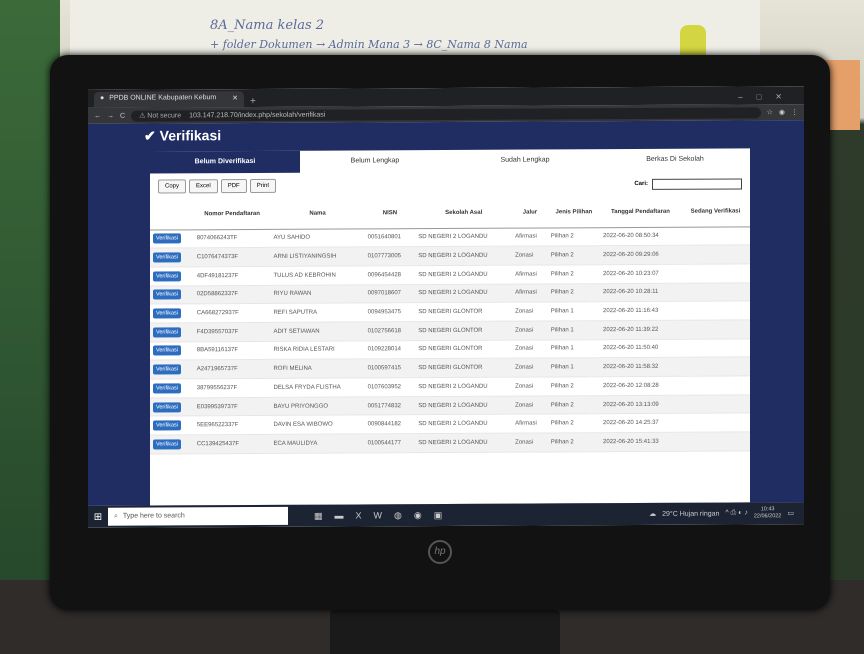 The image size is (864, 654). I want to click on chrome-icon: ◉, so click(418, 515).